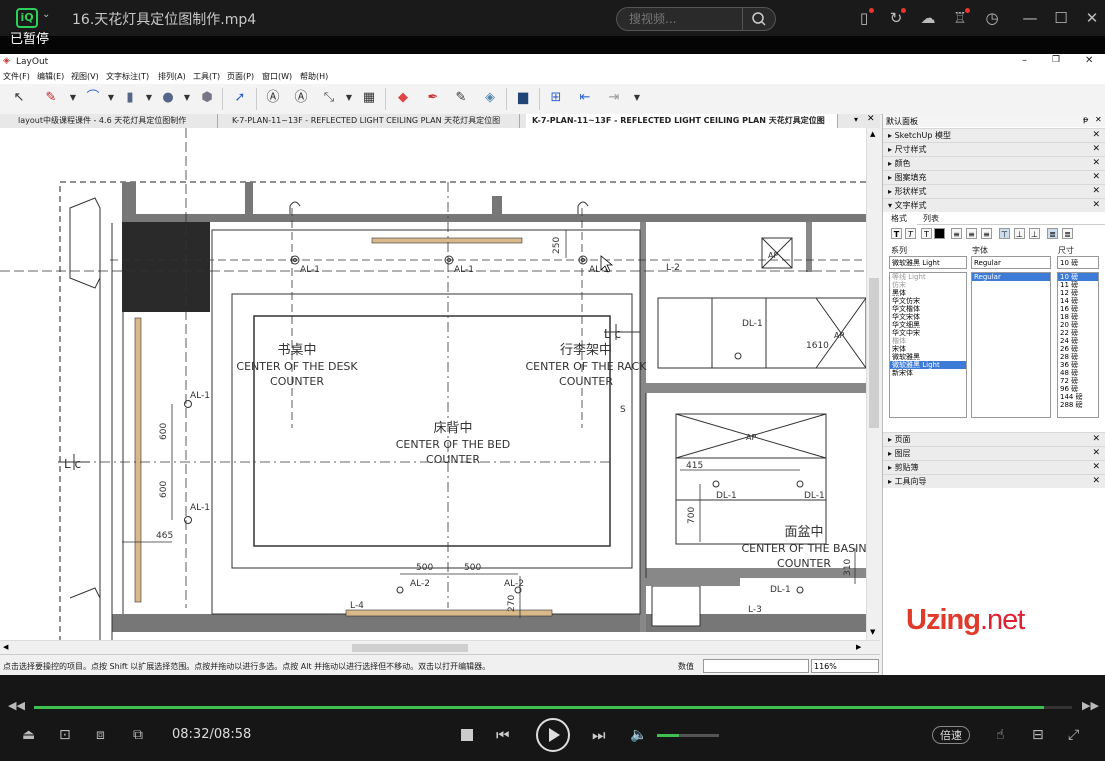 Image resolution: width=1105 pixels, height=761 pixels. Describe the element at coordinates (27, 18) in the screenshot. I see `iqiyi-logo-icon: iQ` at that location.